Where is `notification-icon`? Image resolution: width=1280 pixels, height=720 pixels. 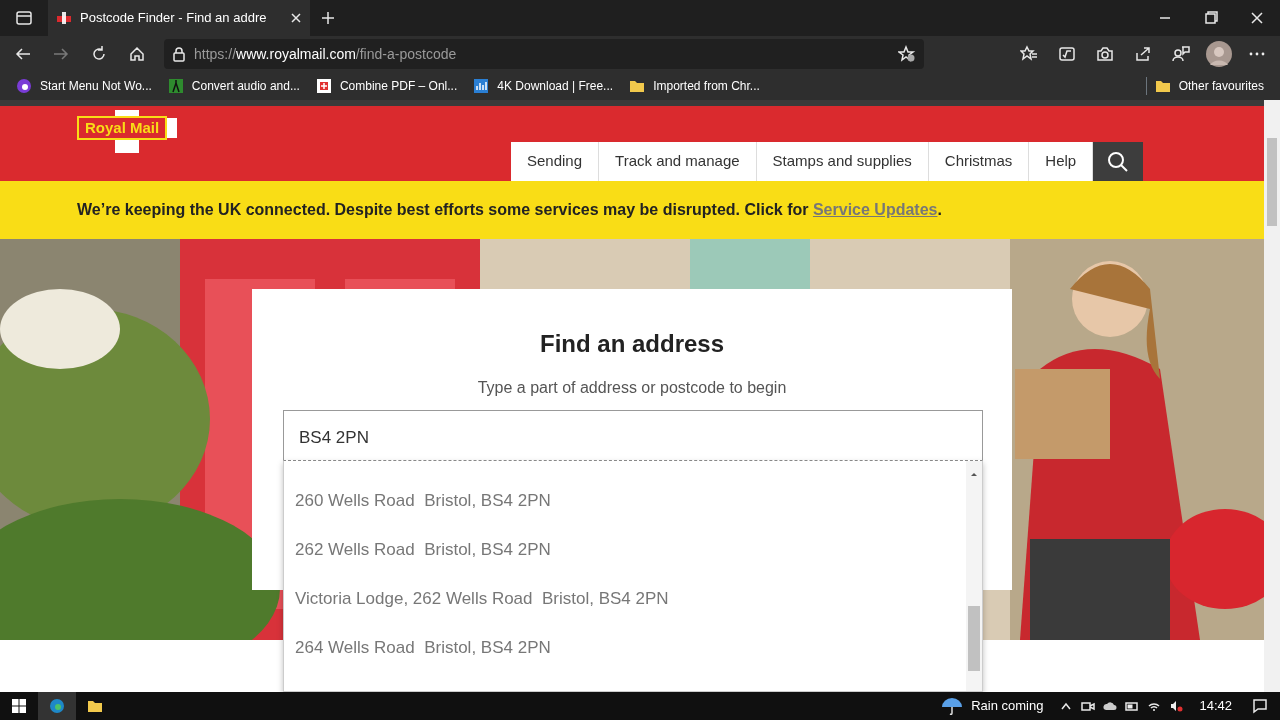
notification-icon is located at coordinates (1260, 706).